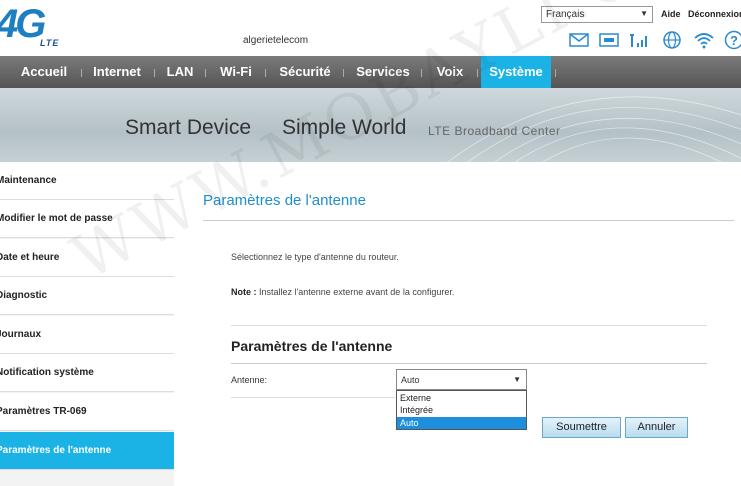 This screenshot has height=486, width=741. Describe the element at coordinates (704, 41) in the screenshot. I see `wifi-icon` at that location.